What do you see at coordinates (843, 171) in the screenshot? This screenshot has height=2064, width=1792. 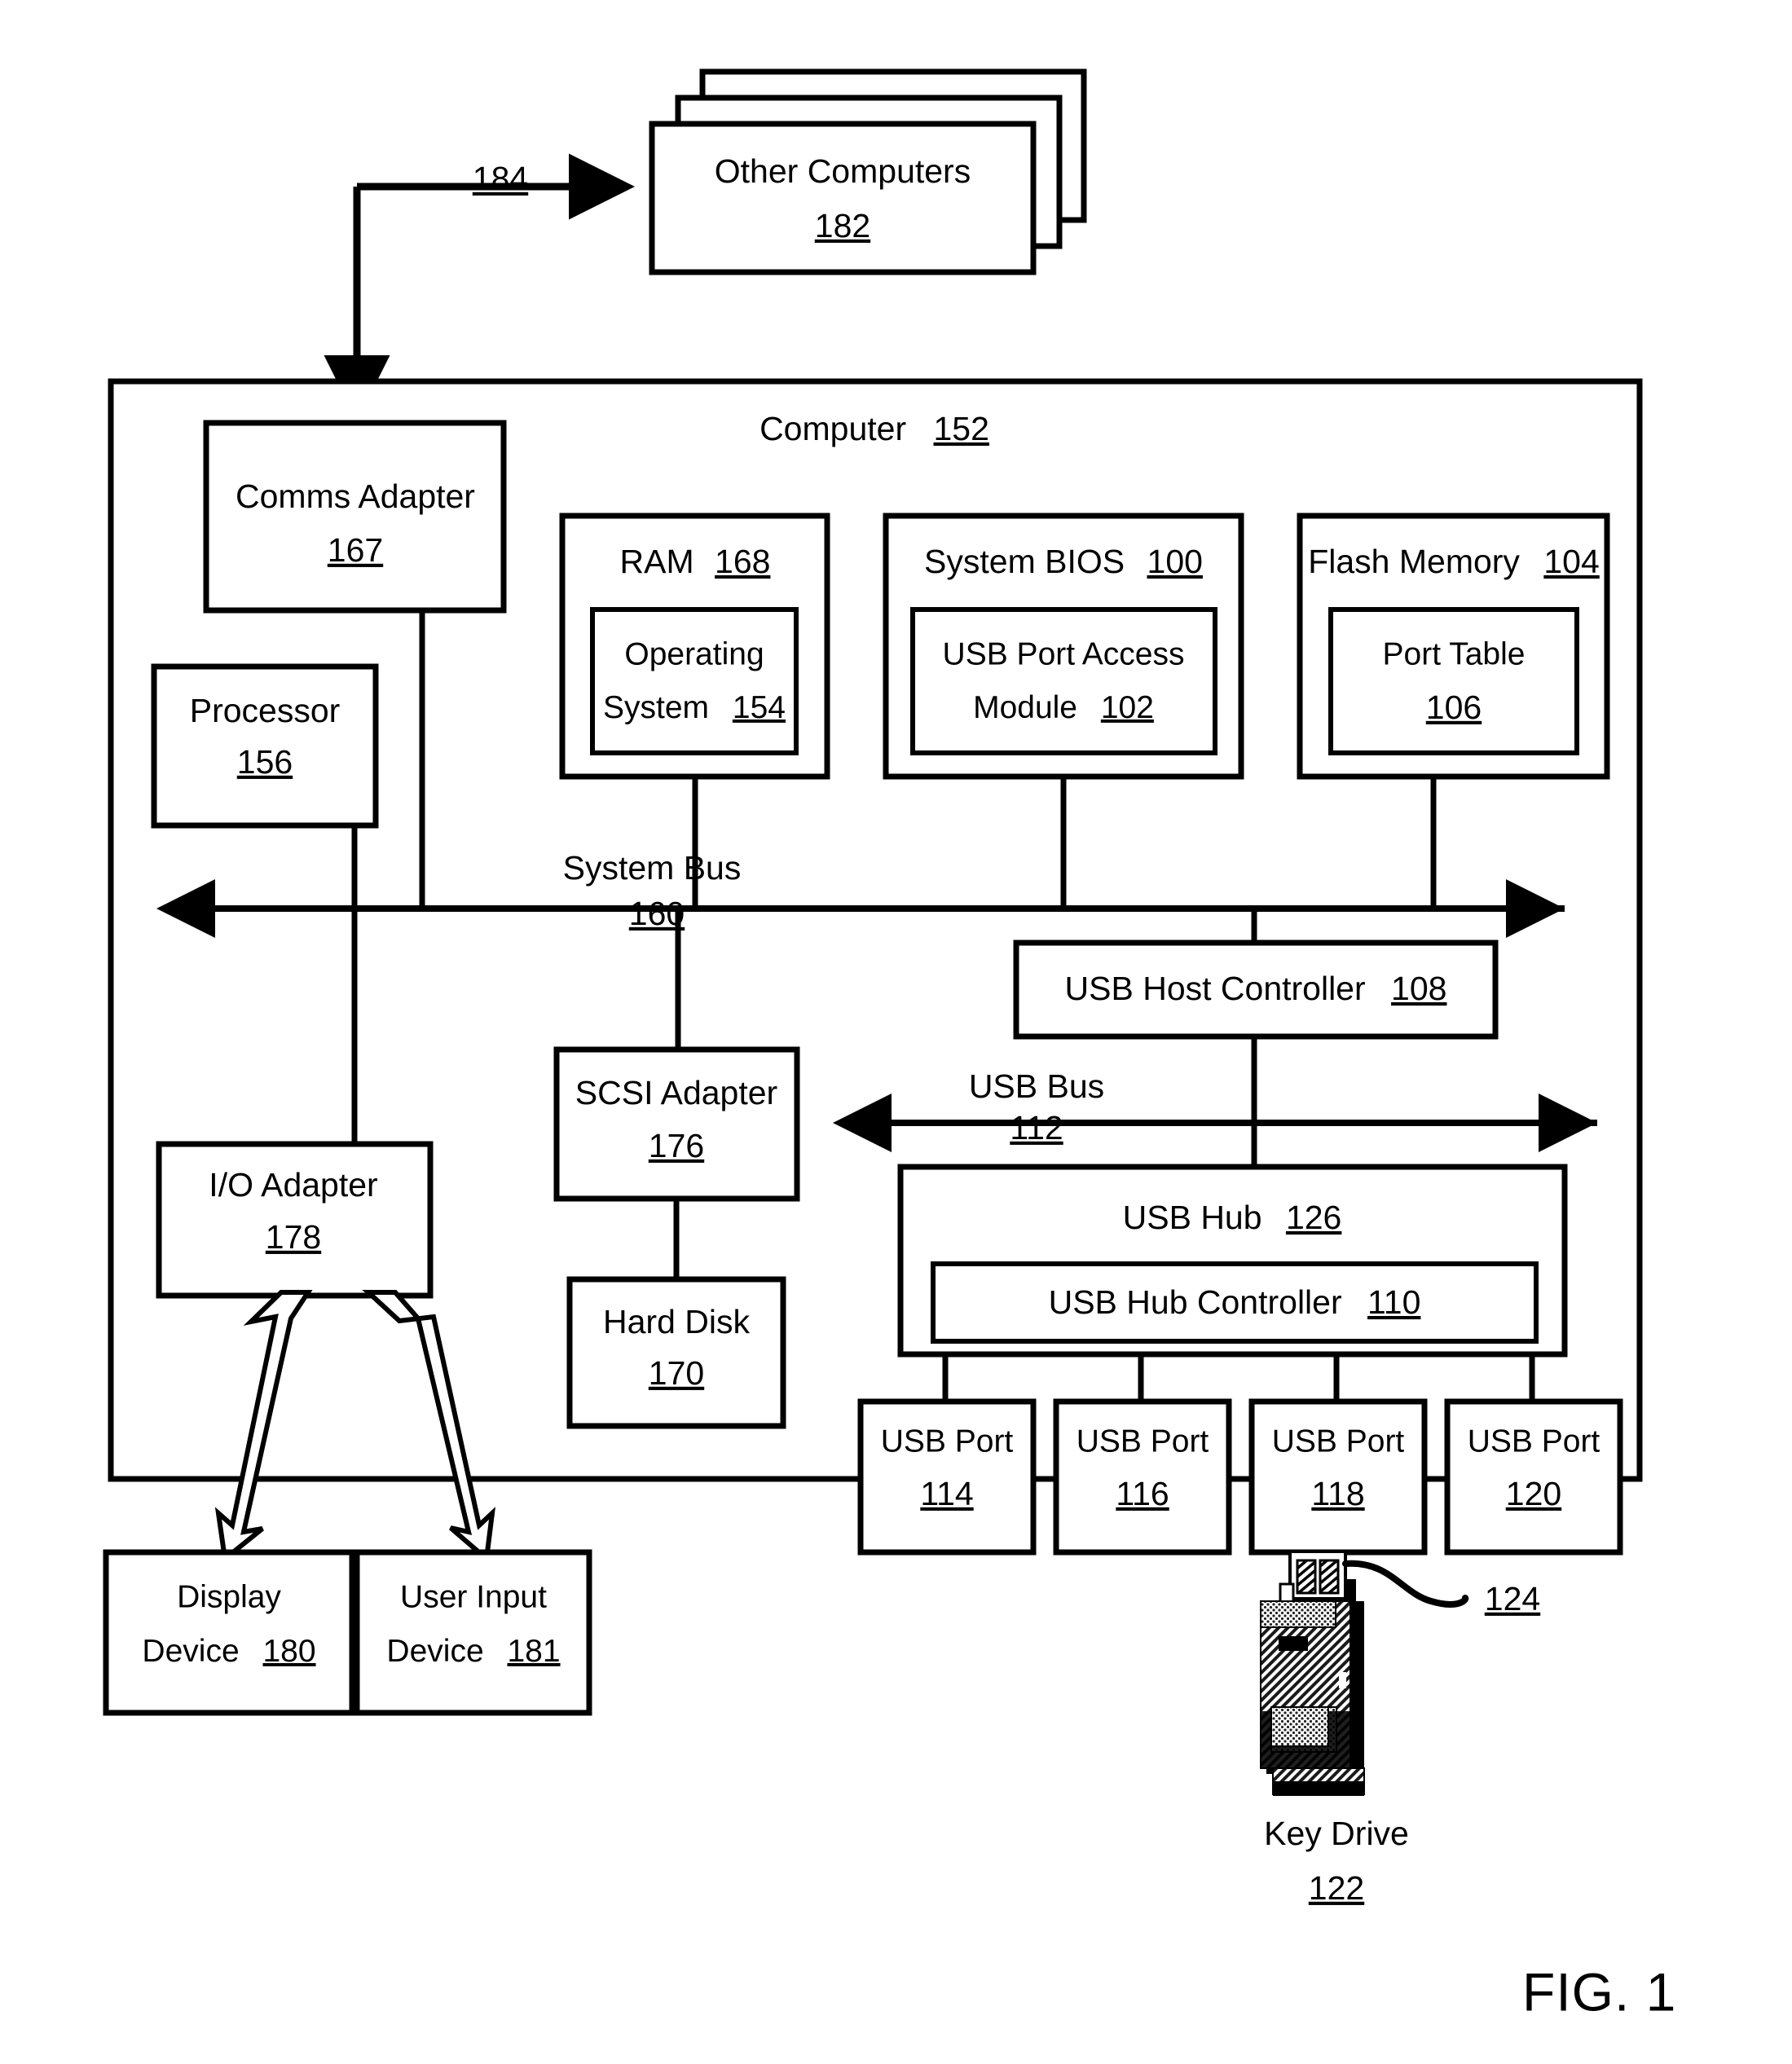 I see `other-computers-label: Other Computers` at bounding box center [843, 171].